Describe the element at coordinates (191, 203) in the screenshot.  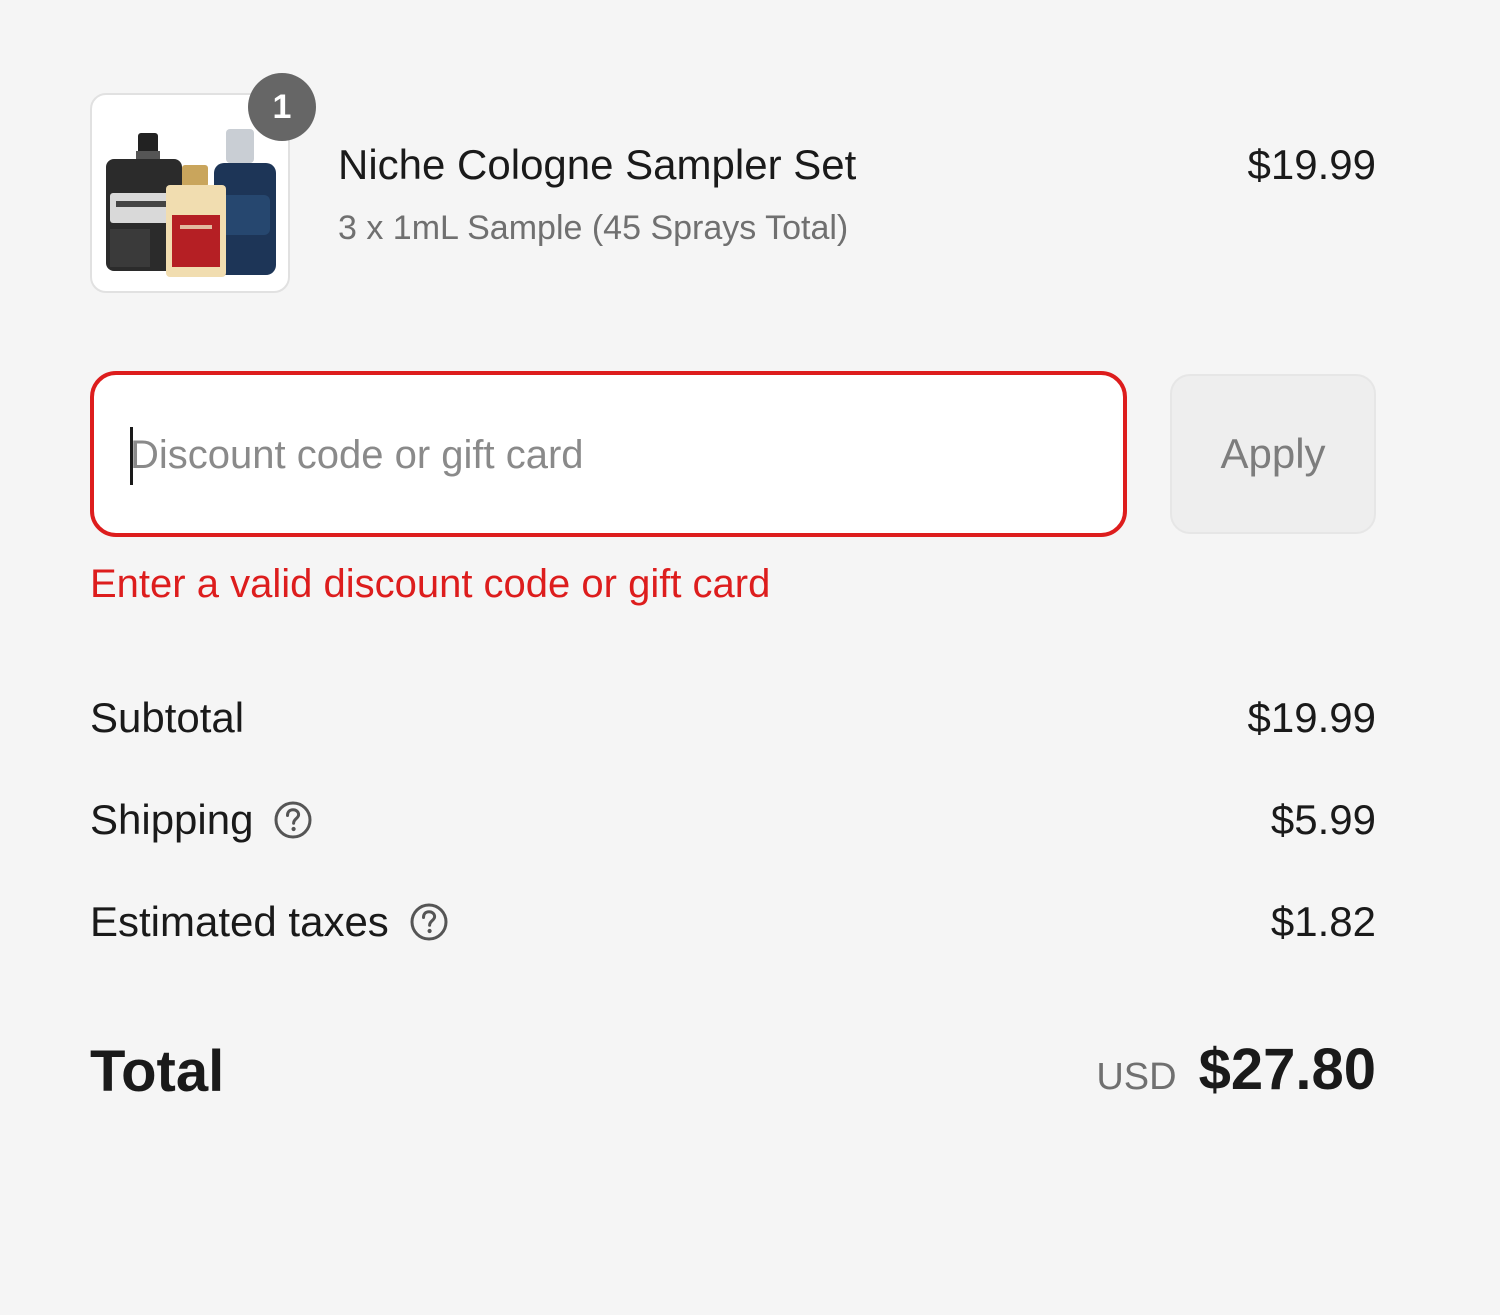
I see `cologne-bottles-image` at that location.